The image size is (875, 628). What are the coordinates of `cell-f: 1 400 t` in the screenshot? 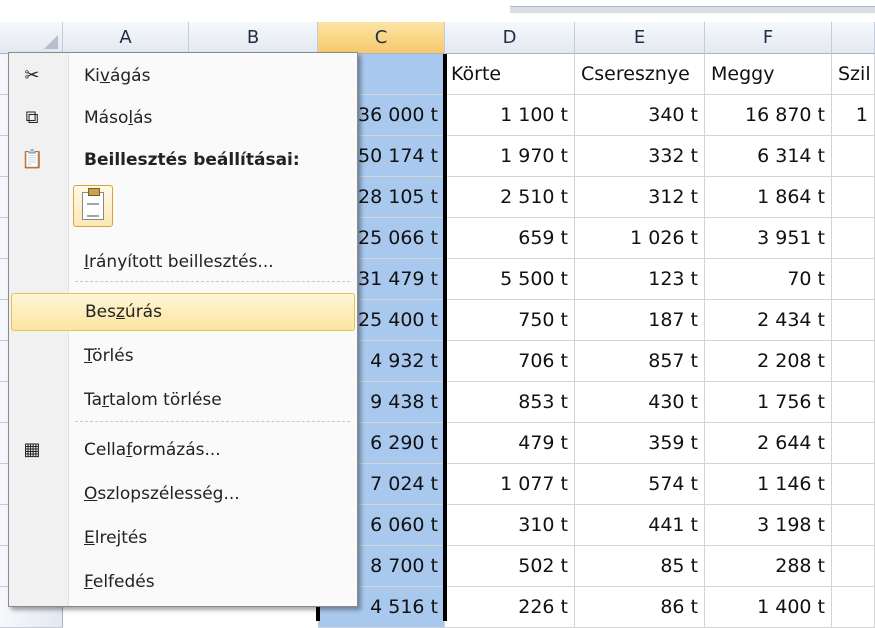 It's located at (768, 607).